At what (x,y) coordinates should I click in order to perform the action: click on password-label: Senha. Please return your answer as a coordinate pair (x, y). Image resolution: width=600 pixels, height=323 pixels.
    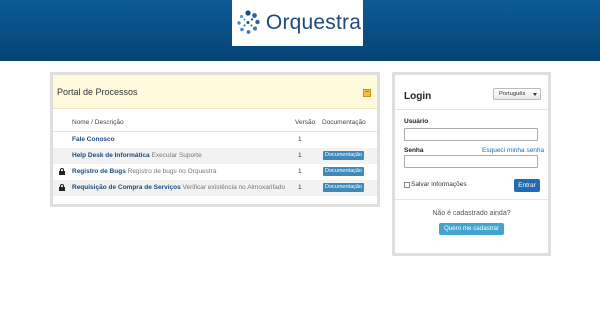
    Looking at the image, I should click on (414, 150).